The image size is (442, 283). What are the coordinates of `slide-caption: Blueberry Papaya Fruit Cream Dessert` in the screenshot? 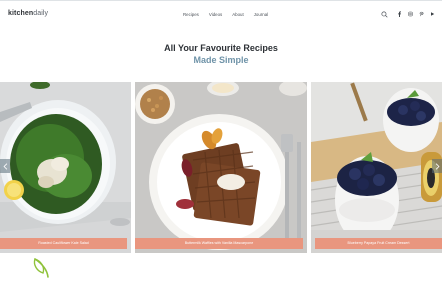 It's located at (378, 243).